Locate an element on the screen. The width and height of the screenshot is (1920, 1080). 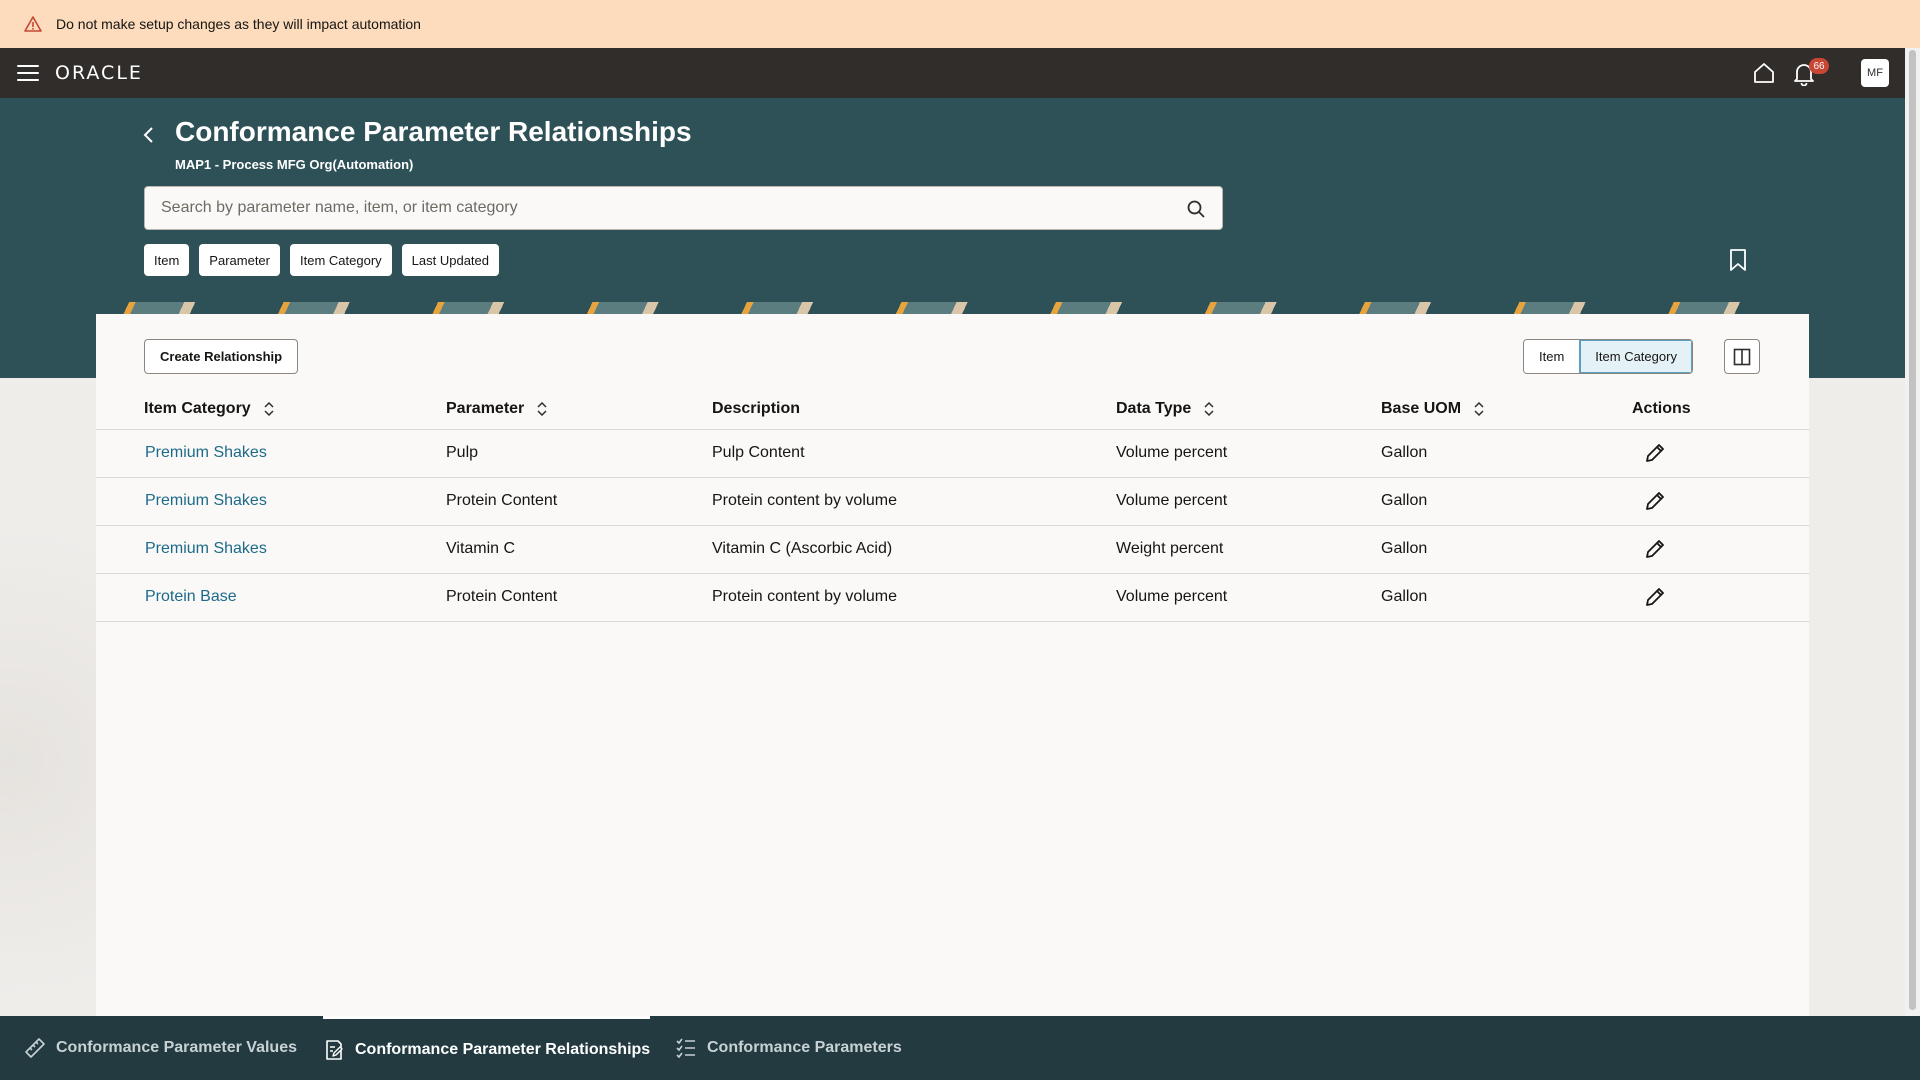
hamburger-menu-icon is located at coordinates (28, 73).